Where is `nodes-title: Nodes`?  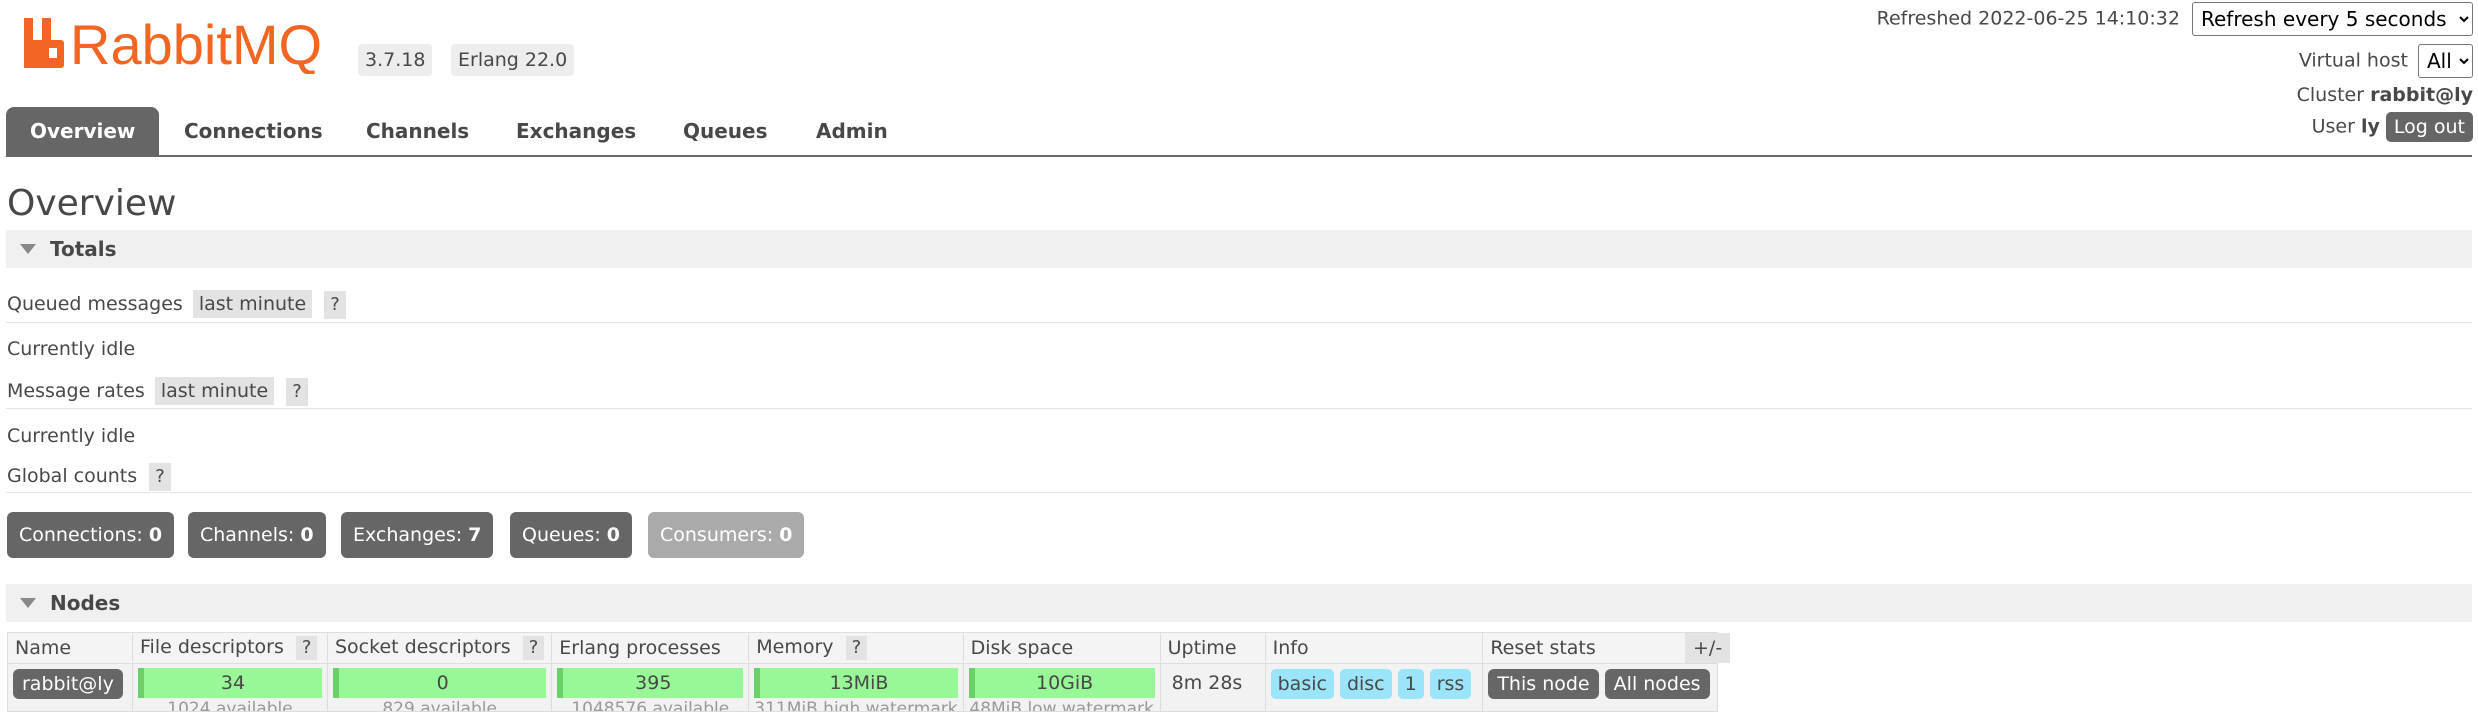
nodes-title: Nodes is located at coordinates (85, 603).